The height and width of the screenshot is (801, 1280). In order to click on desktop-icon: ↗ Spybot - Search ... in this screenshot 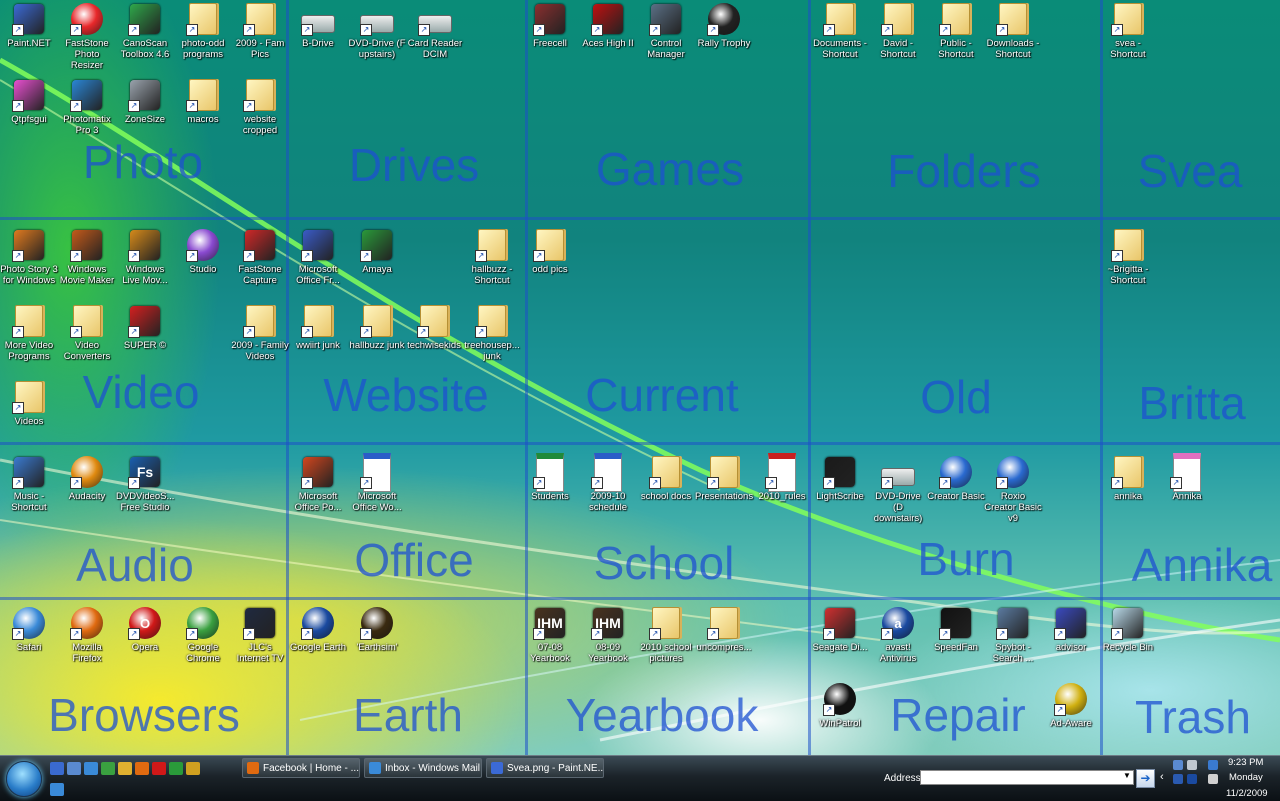, I will do `click(1013, 635)`.